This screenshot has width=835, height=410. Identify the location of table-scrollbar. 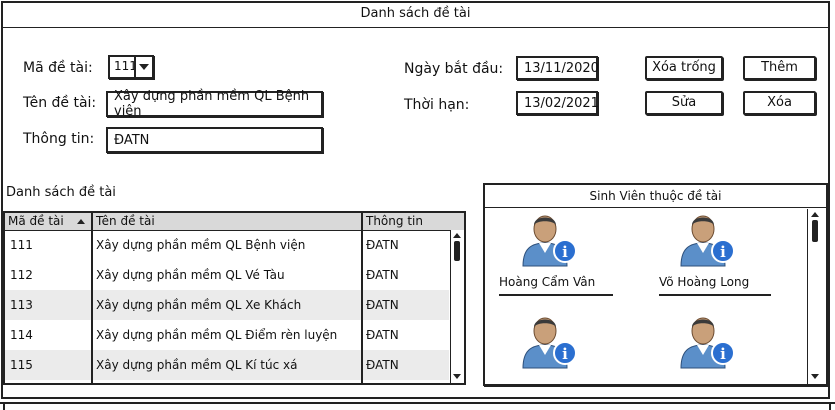
(457, 306).